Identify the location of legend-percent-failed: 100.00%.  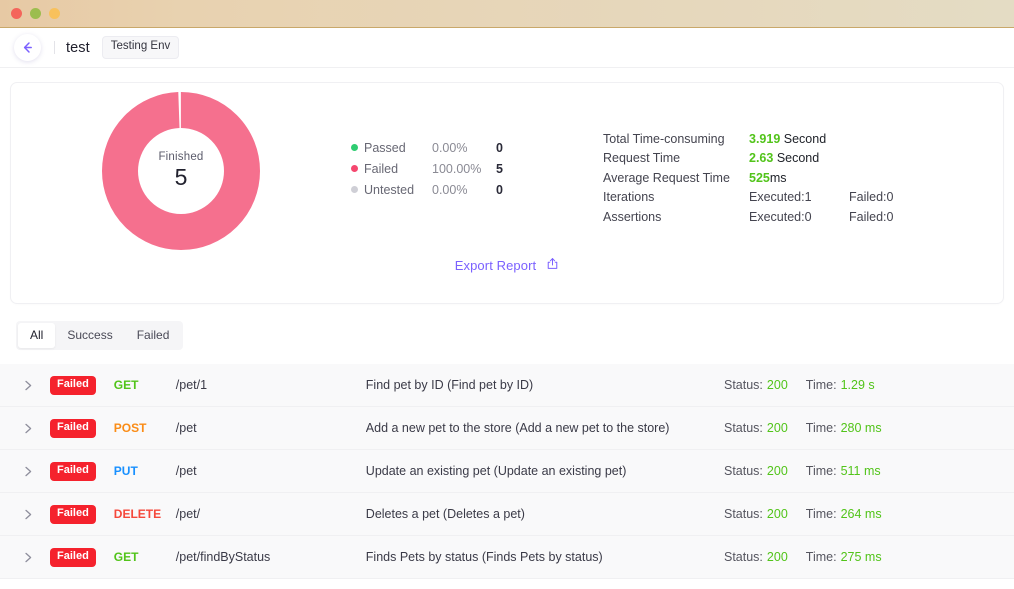
(457, 168).